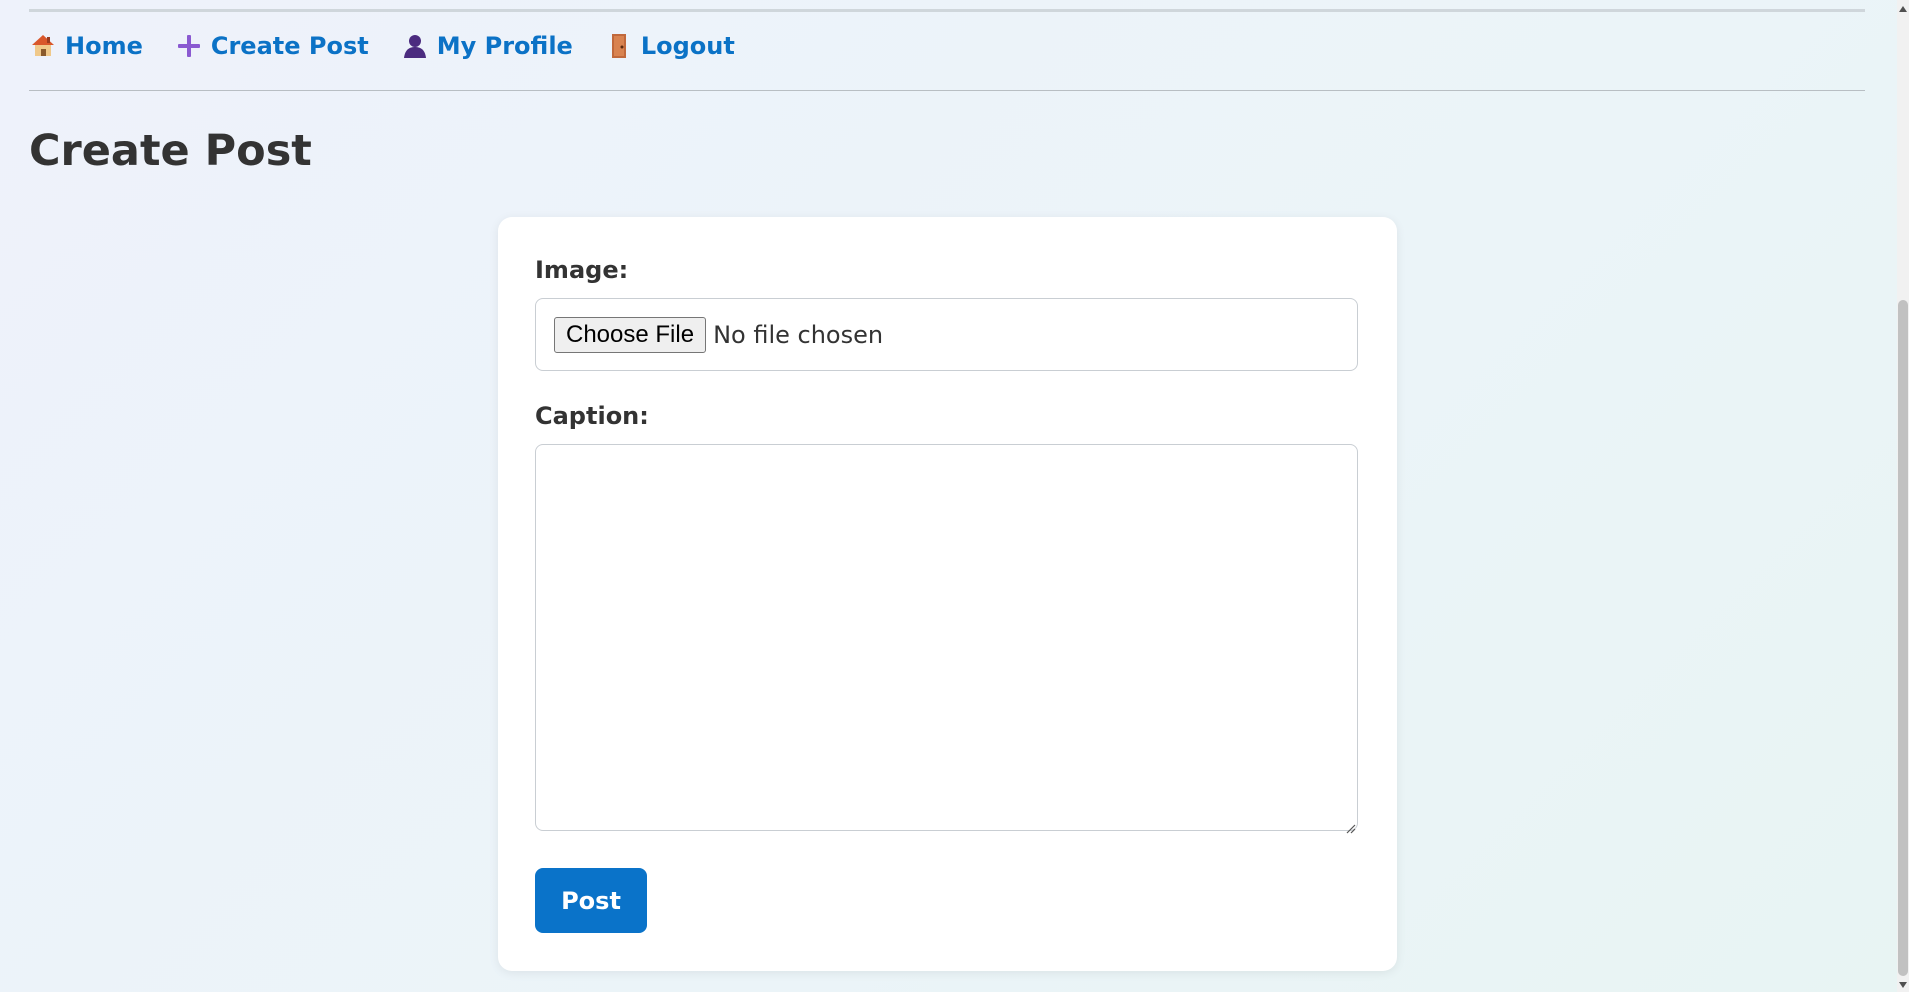  I want to click on nav-item-logout: Logout, so click(670, 46).